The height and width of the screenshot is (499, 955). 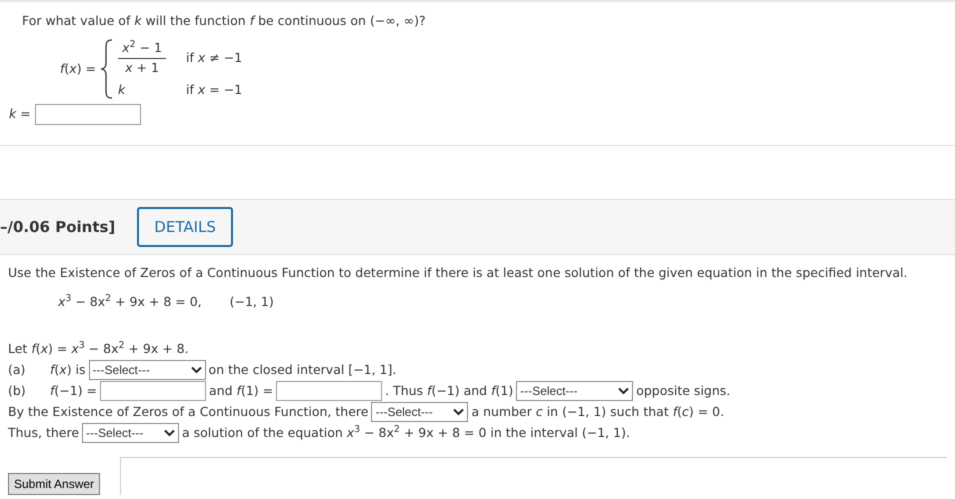 What do you see at coordinates (214, 57) in the screenshot?
I see `case-condition: if x ≠ −1` at bounding box center [214, 57].